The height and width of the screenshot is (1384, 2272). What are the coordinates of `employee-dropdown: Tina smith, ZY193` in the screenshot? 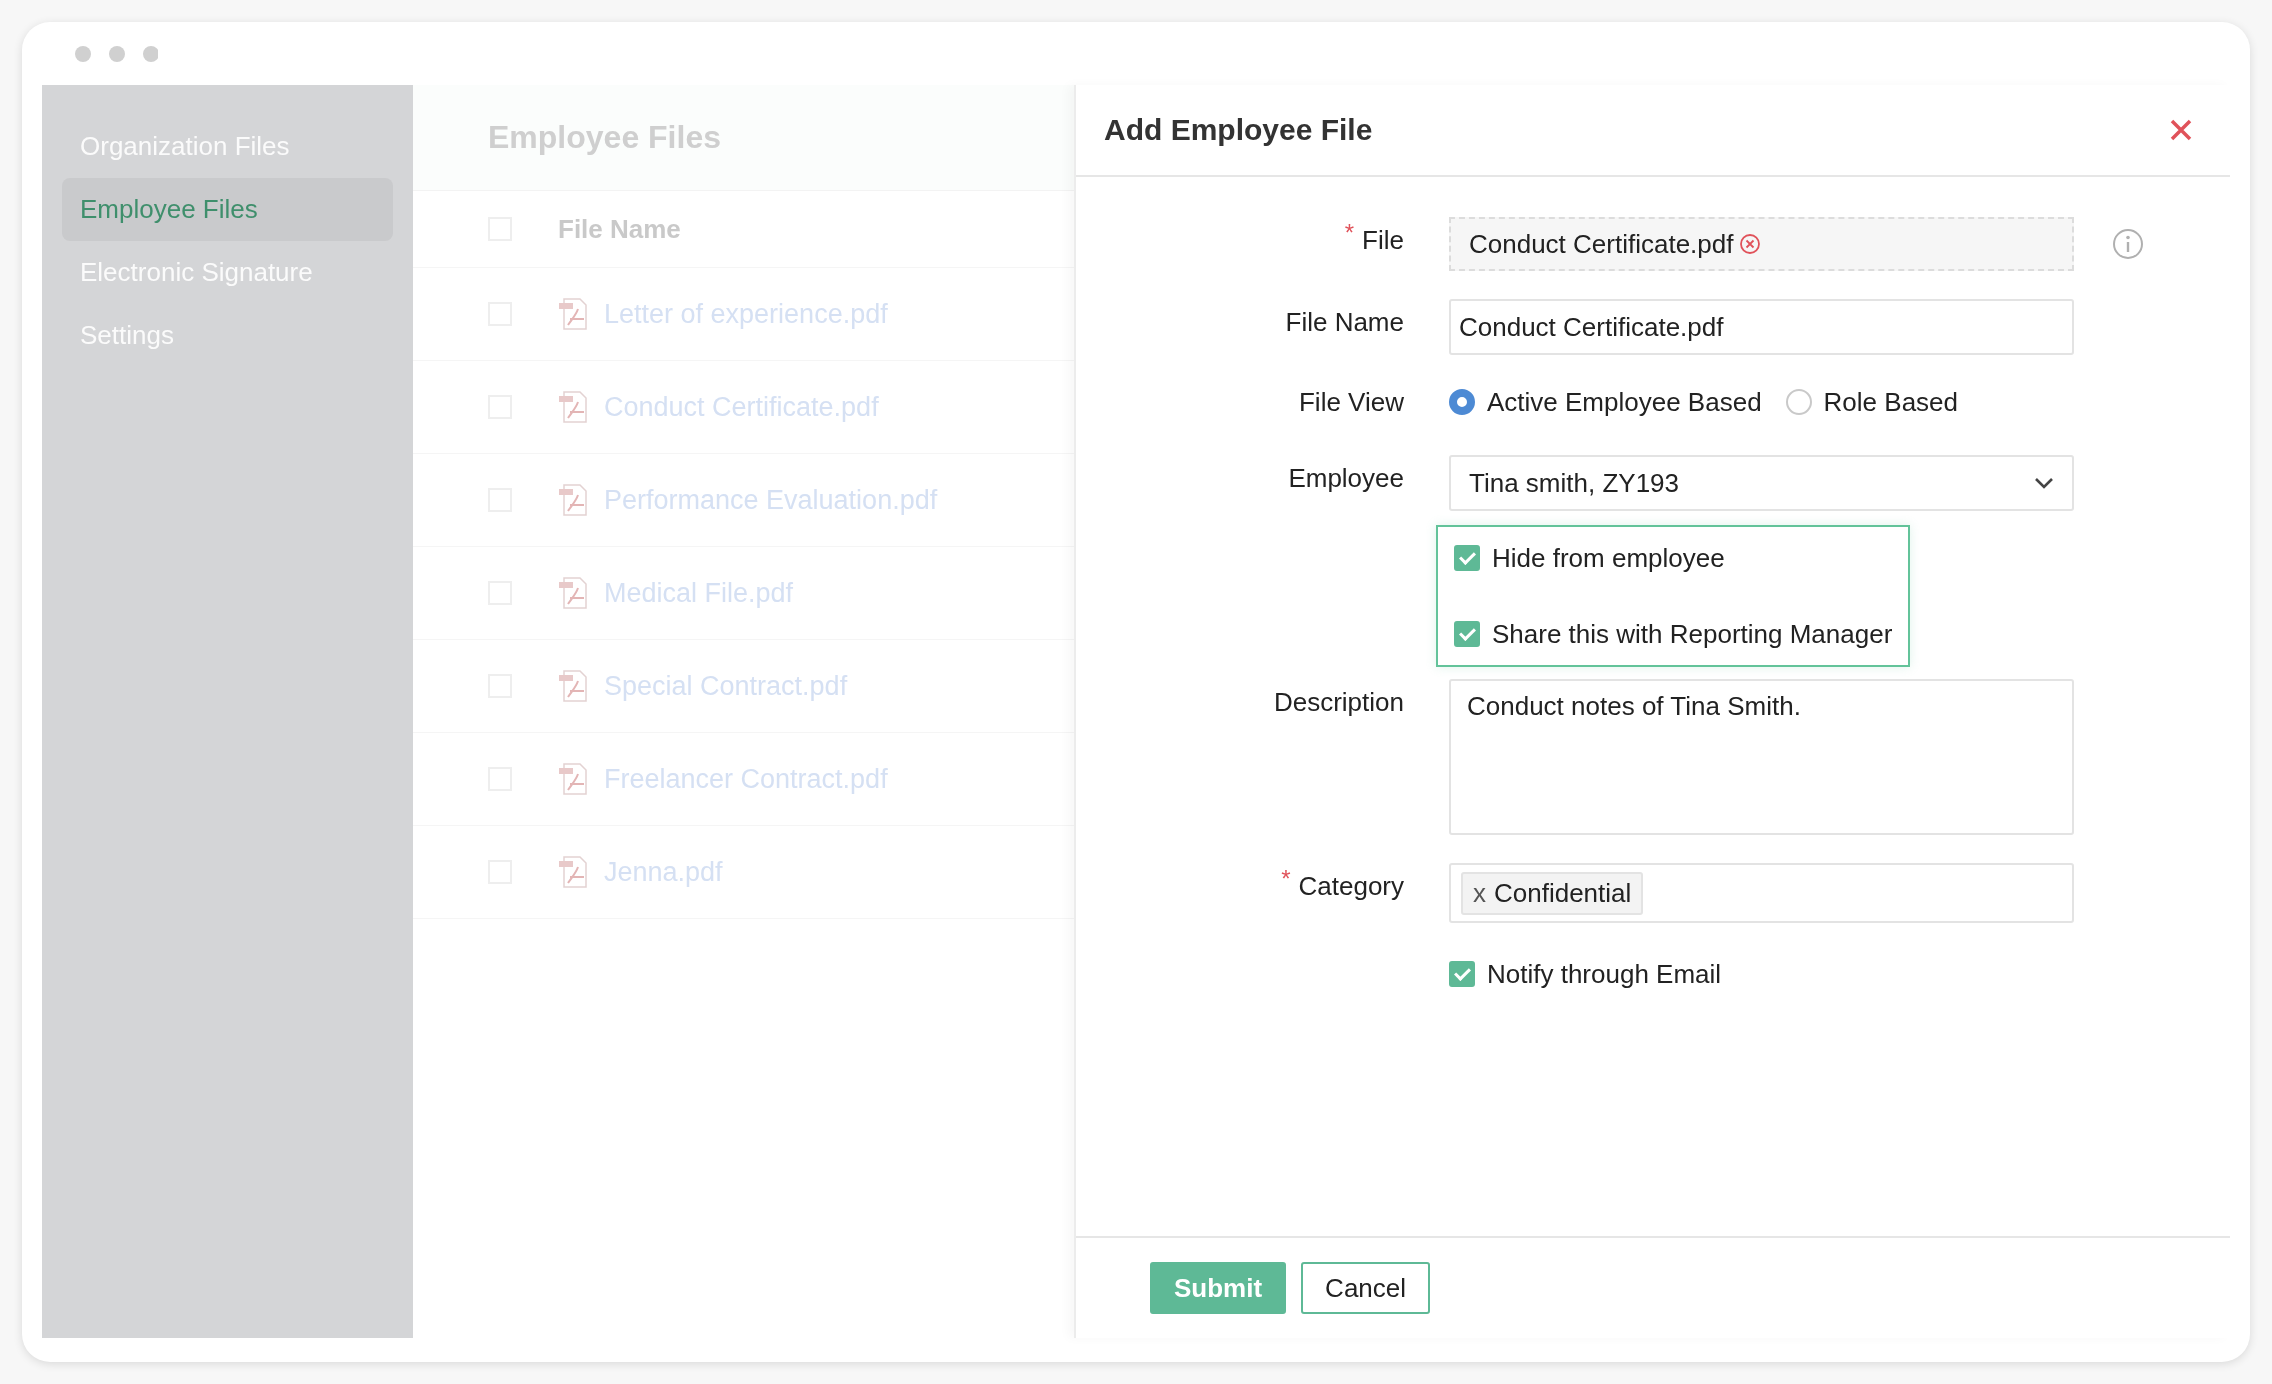 It's located at (1761, 483).